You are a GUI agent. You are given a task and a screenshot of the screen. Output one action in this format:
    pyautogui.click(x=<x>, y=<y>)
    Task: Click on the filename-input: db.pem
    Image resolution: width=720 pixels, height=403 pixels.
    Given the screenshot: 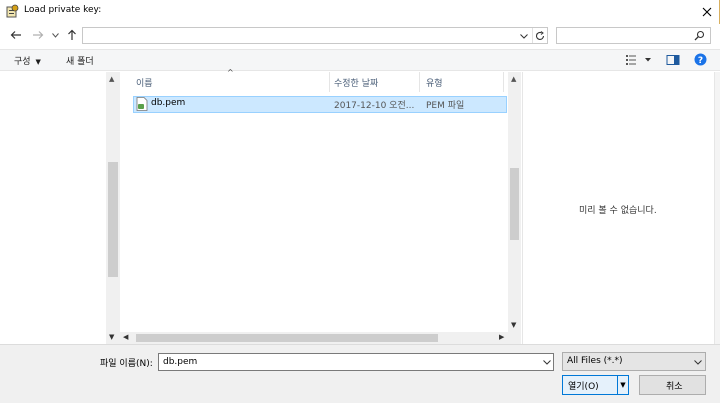 What is the action you would take?
    pyautogui.click(x=356, y=362)
    